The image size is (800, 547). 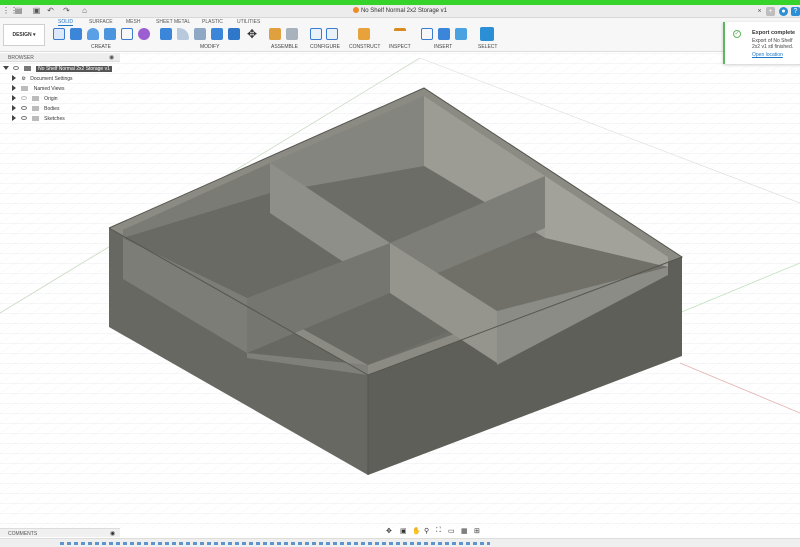 I want to click on tab-sheet-metal: SHEET METAL, so click(x=173, y=22).